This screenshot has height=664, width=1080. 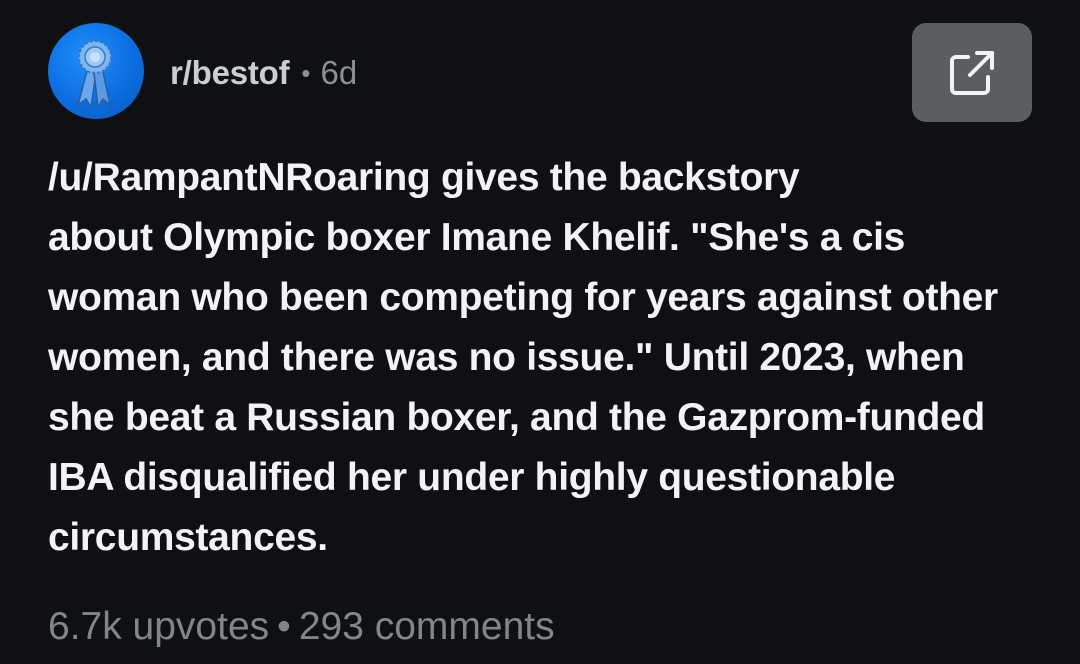 I want to click on open-link-button, so click(x=972, y=72).